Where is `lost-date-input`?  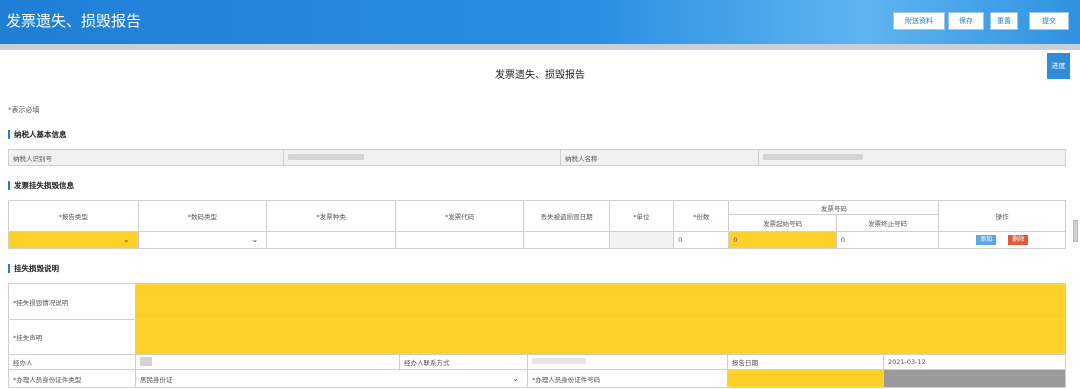
lost-date-input is located at coordinates (566, 240).